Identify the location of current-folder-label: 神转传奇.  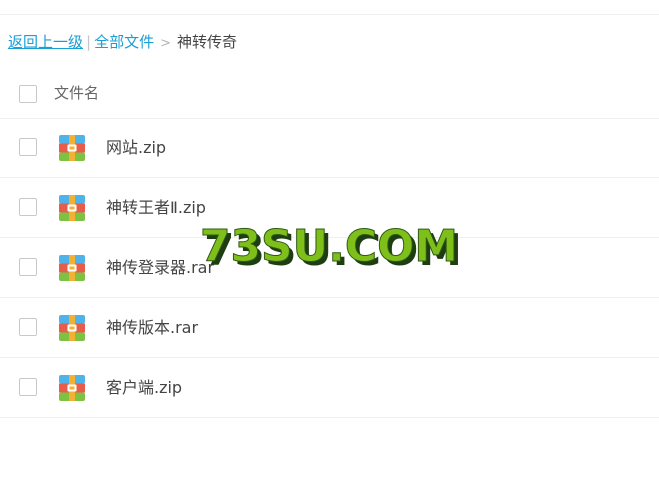
(207, 42).